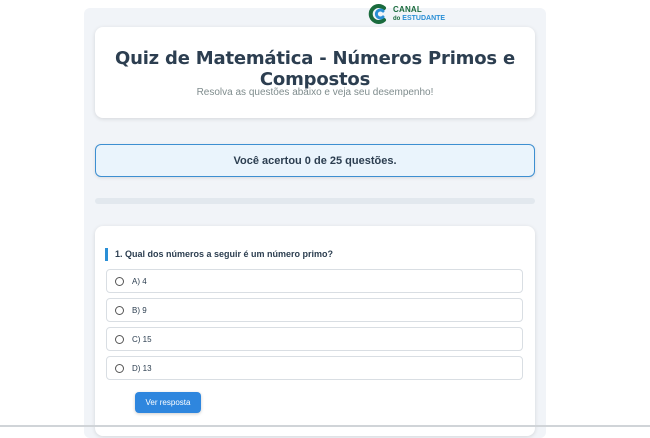 The width and height of the screenshot is (650, 438). I want to click on canal-do-estudante-logo: CANAL do ESTUDANTE, so click(409, 14).